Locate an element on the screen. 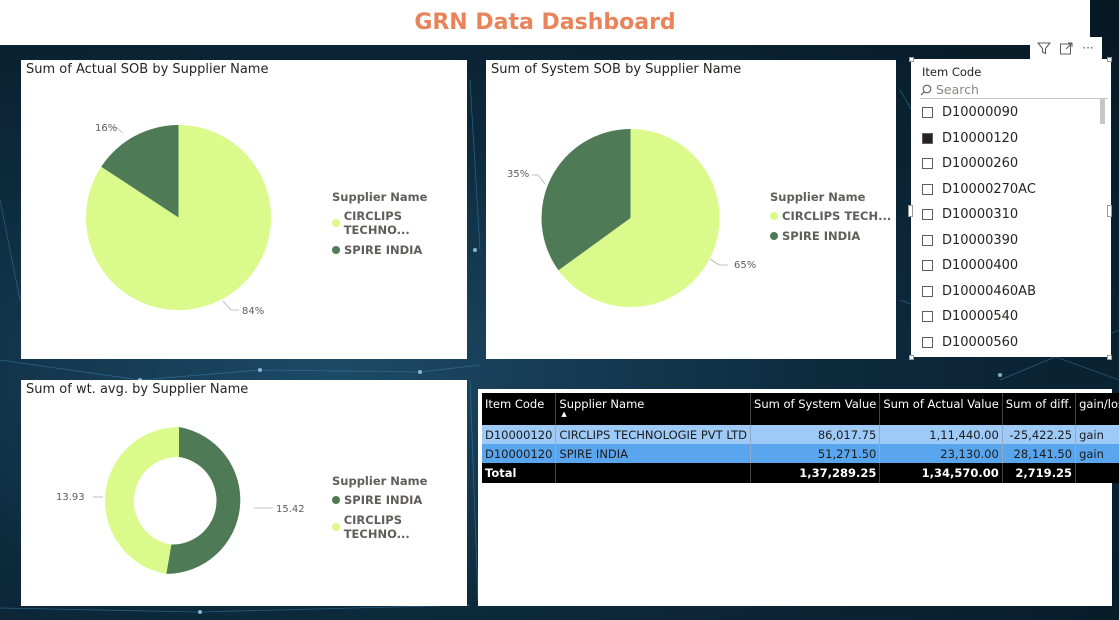 The height and width of the screenshot is (620, 1119). slicer-item: D10000270AC is located at coordinates (1012, 190).